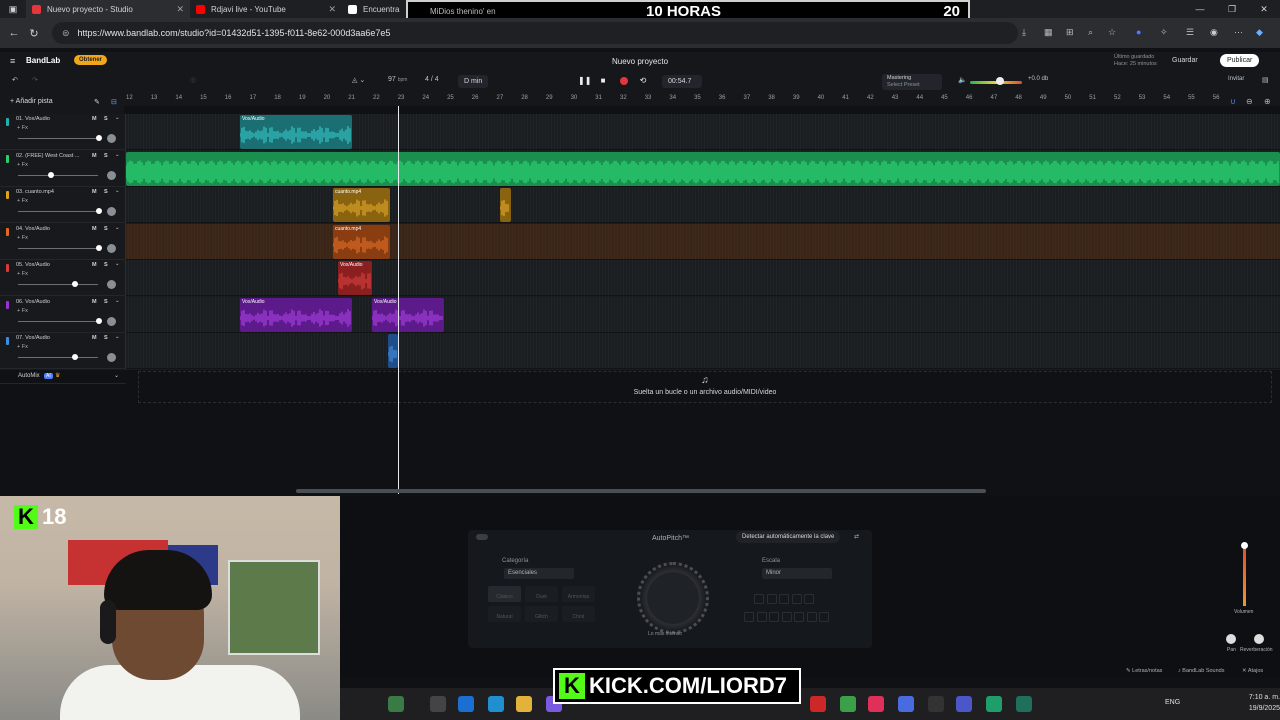 The width and height of the screenshot is (1280, 720). What do you see at coordinates (1232, 9) in the screenshot?
I see `maximize-icon: ❐` at bounding box center [1232, 9].